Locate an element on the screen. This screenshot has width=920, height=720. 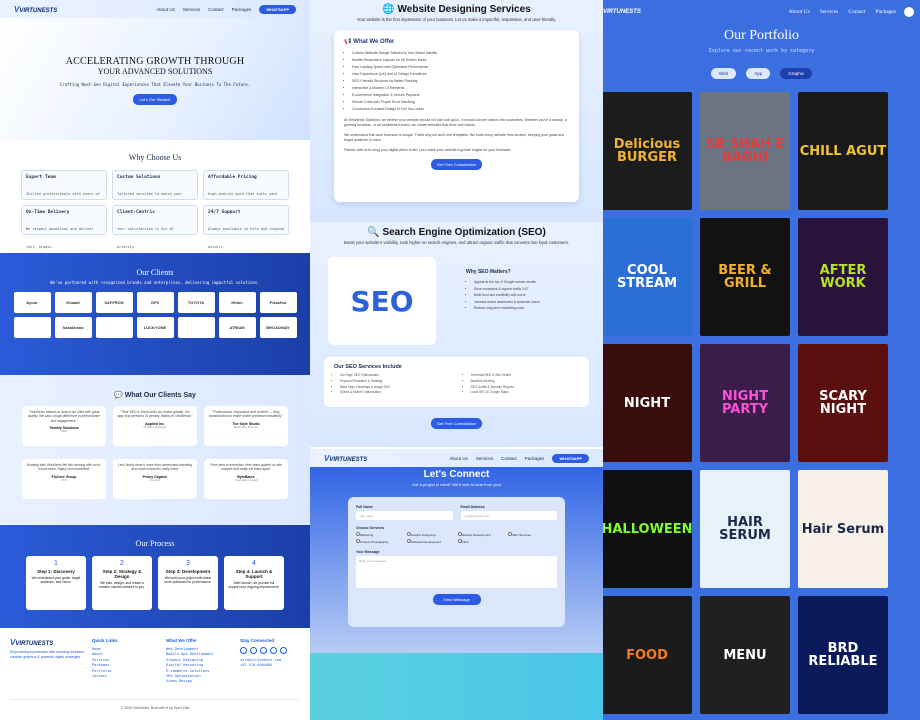
portfolio-item: Delicious BURGER is located at coordinates (647, 151).